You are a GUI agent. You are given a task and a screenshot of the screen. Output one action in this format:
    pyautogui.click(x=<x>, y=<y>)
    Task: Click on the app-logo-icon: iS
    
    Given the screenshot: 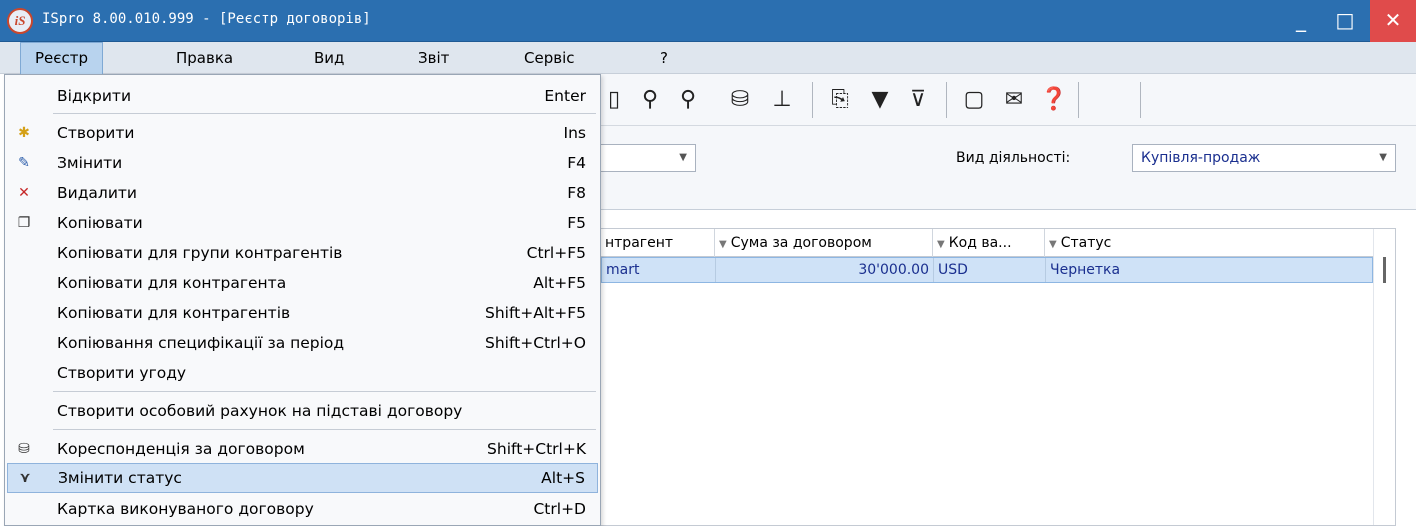 What is the action you would take?
    pyautogui.click(x=20, y=21)
    